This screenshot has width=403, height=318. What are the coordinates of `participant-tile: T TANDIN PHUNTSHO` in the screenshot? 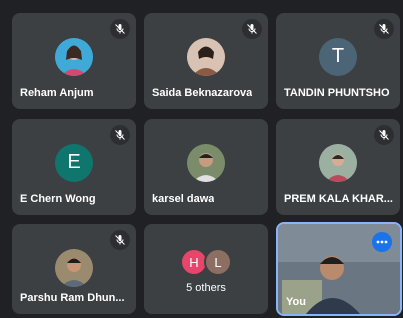 It's located at (338, 61).